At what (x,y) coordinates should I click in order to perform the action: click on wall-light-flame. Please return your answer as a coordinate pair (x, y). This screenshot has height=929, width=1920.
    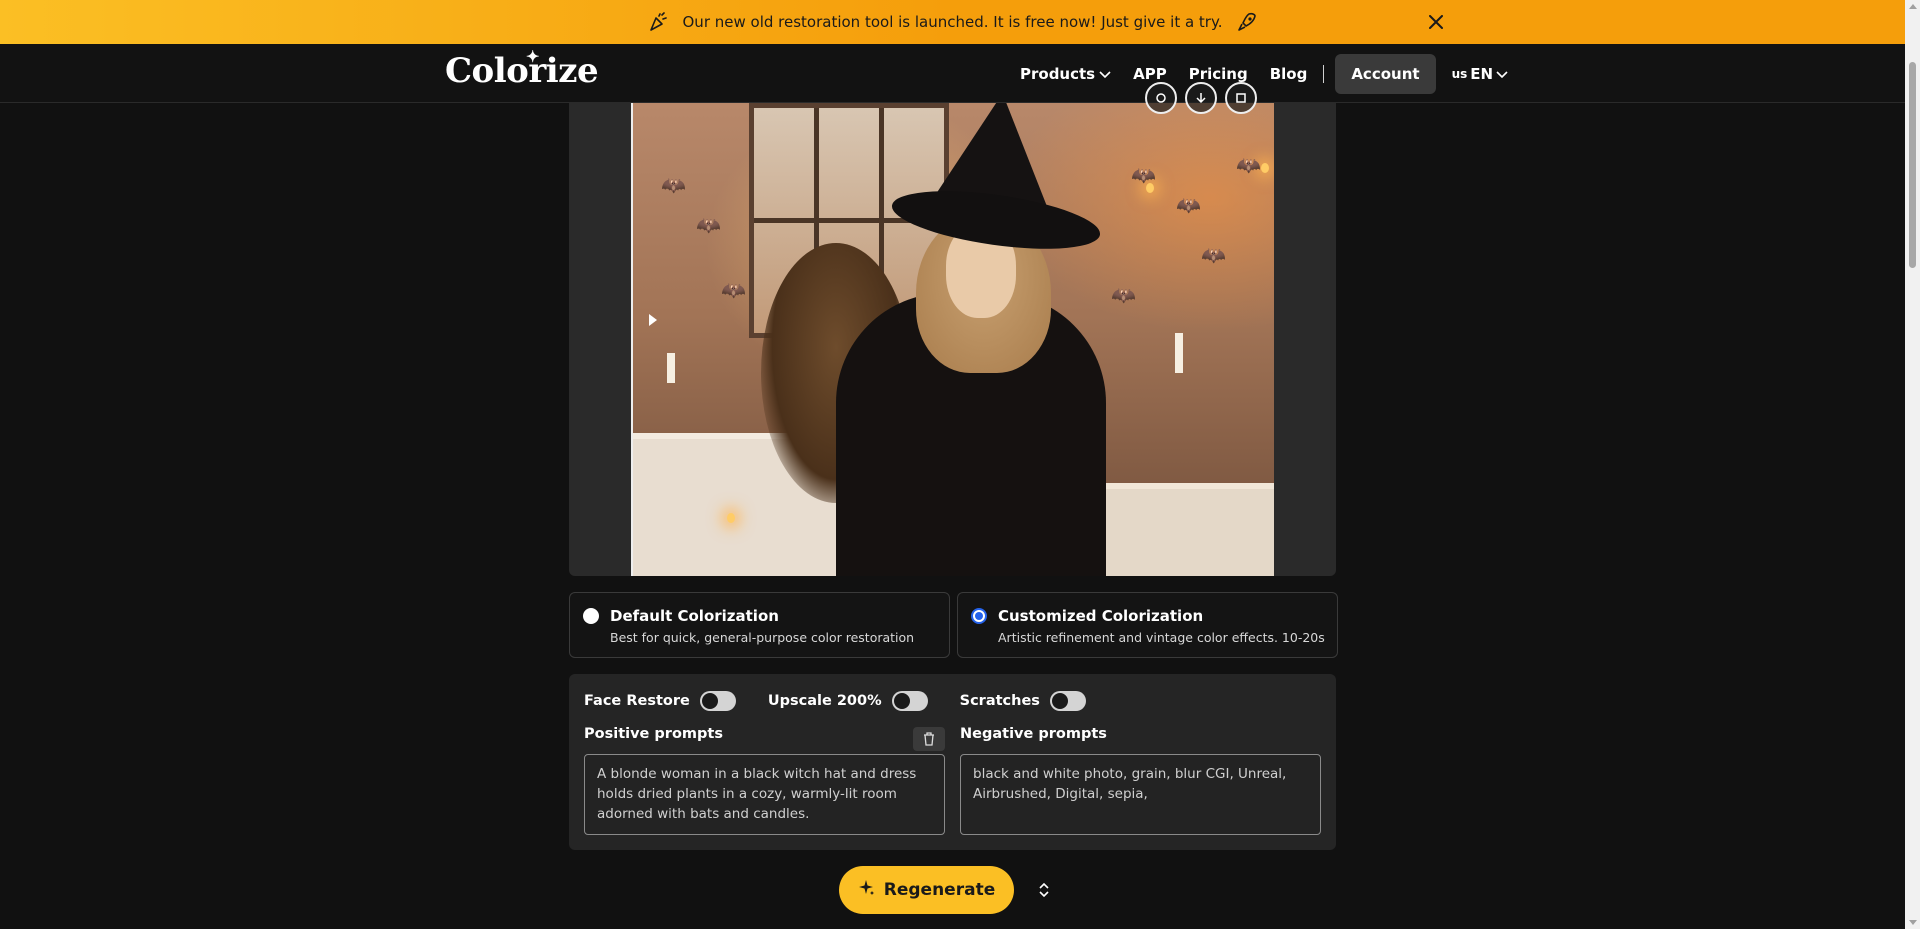
    Looking at the image, I should click on (1265, 168).